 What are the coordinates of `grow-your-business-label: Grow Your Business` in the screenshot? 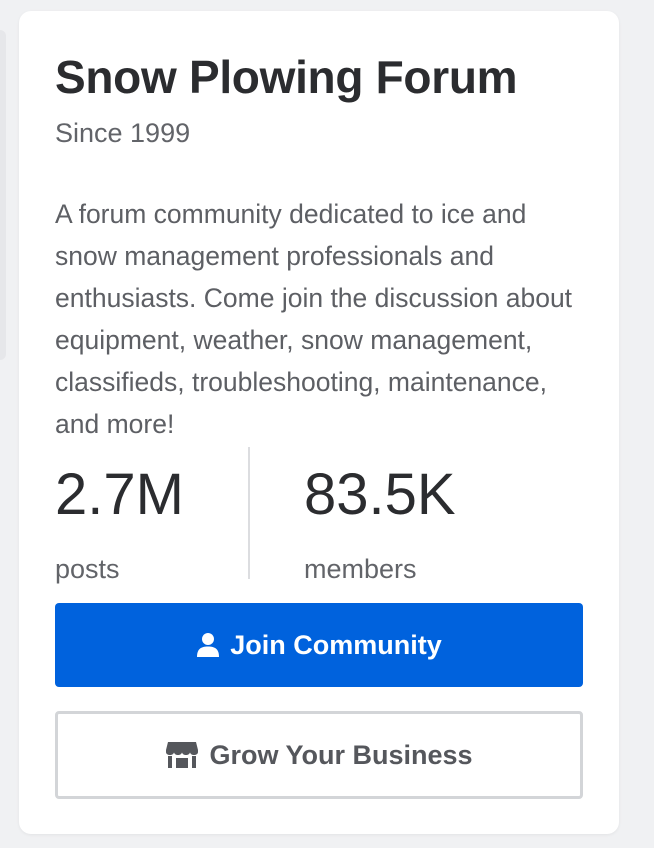 It's located at (341, 754).